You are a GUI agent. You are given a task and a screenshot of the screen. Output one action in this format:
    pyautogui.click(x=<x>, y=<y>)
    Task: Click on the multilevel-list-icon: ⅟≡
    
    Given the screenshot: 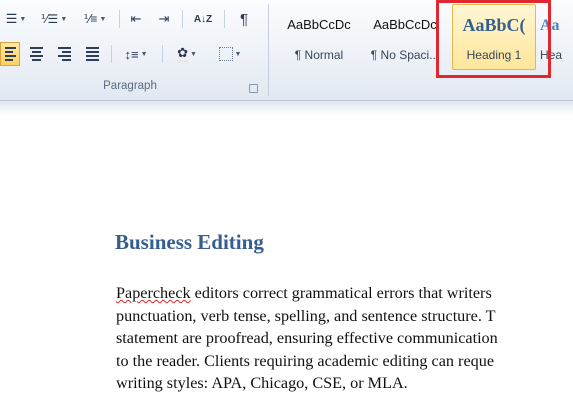 What is the action you would take?
    pyautogui.click(x=90, y=19)
    